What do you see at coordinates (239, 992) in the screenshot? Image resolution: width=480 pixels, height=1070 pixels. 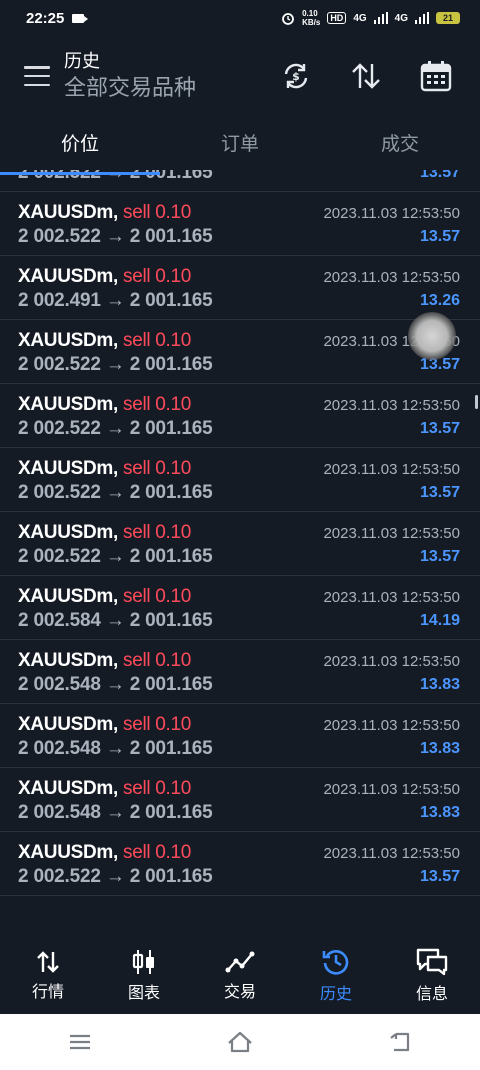 I see `nav-label-trade: 交易` at bounding box center [239, 992].